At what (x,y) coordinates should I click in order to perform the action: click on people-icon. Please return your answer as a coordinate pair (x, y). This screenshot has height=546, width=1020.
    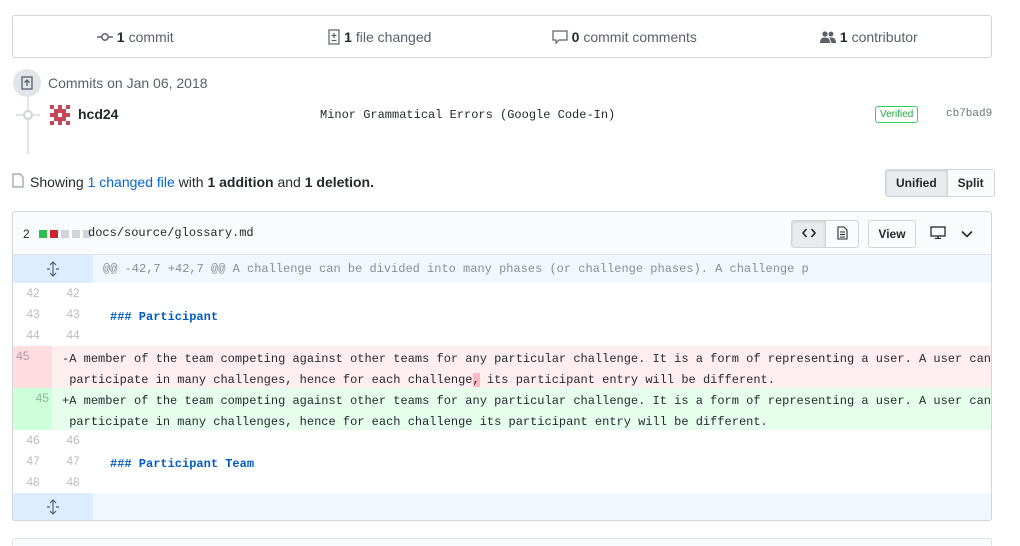
    Looking at the image, I should click on (827, 37).